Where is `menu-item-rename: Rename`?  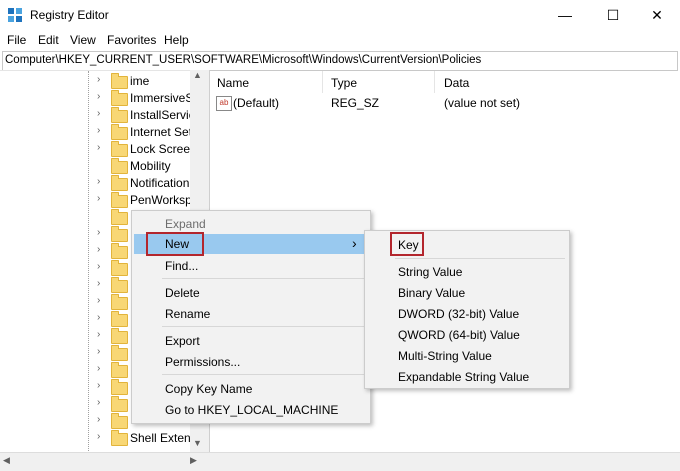 menu-item-rename: Rename is located at coordinates (187, 314).